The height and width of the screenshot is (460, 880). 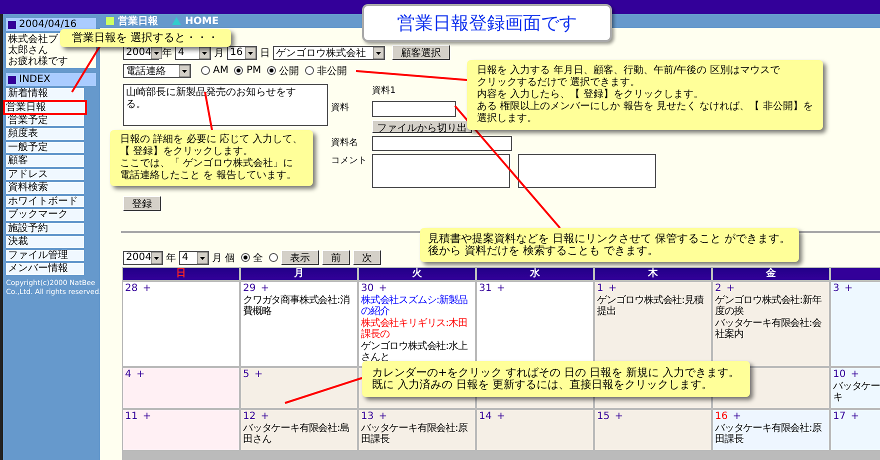 I want to click on customer-select-button: 顧客選択, so click(x=421, y=52).